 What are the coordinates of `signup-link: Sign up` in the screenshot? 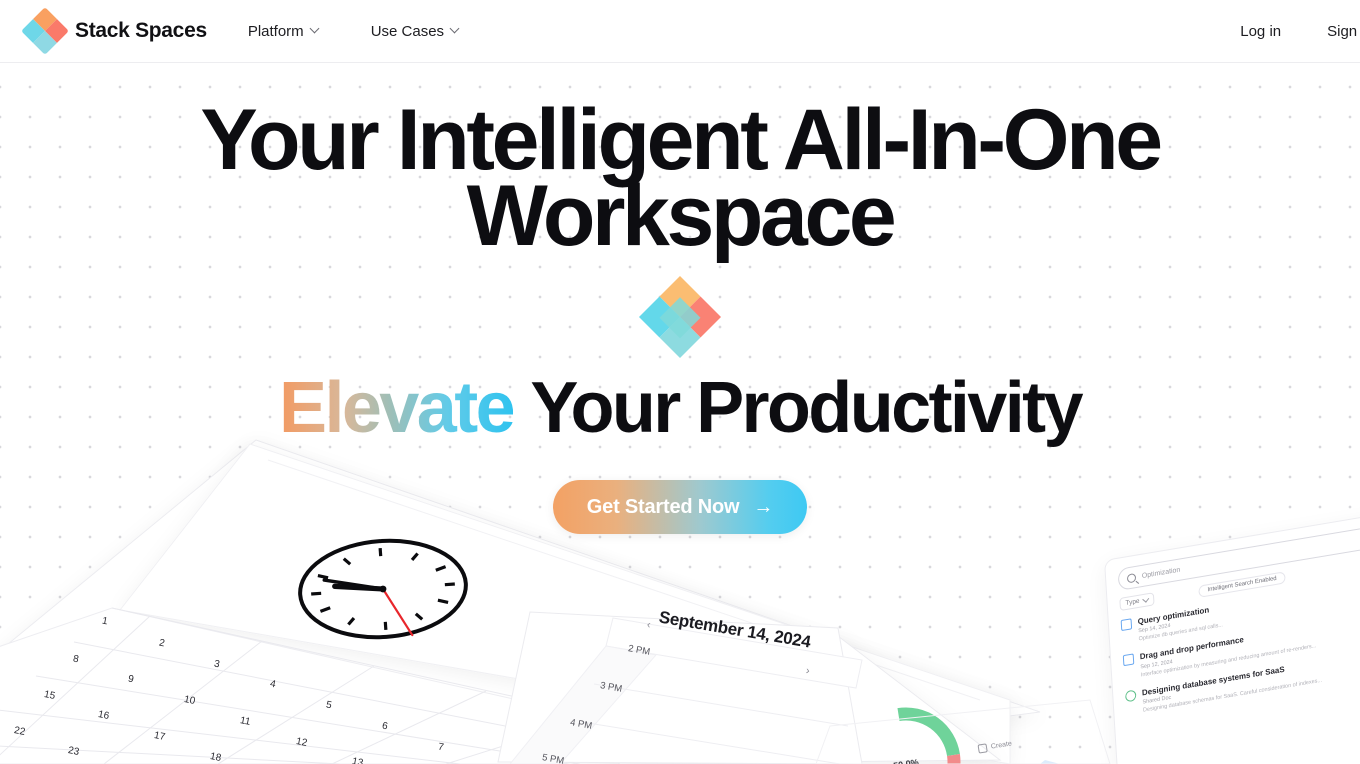 It's located at (1343, 31).